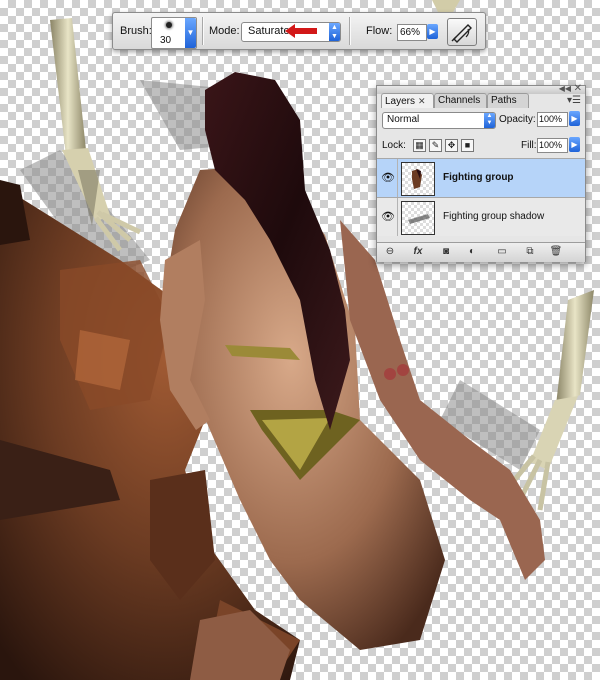  I want to click on mode-label: Mode:, so click(224, 31).